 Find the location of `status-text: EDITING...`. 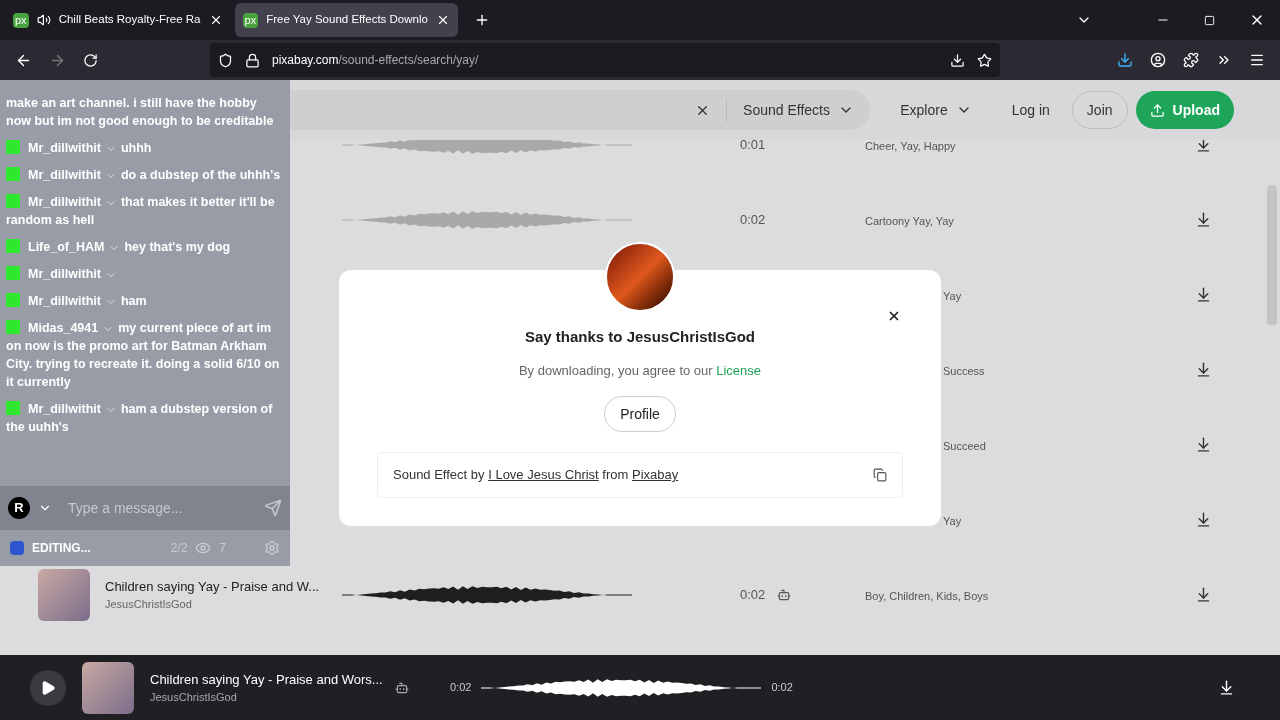

status-text: EDITING... is located at coordinates (61, 548).